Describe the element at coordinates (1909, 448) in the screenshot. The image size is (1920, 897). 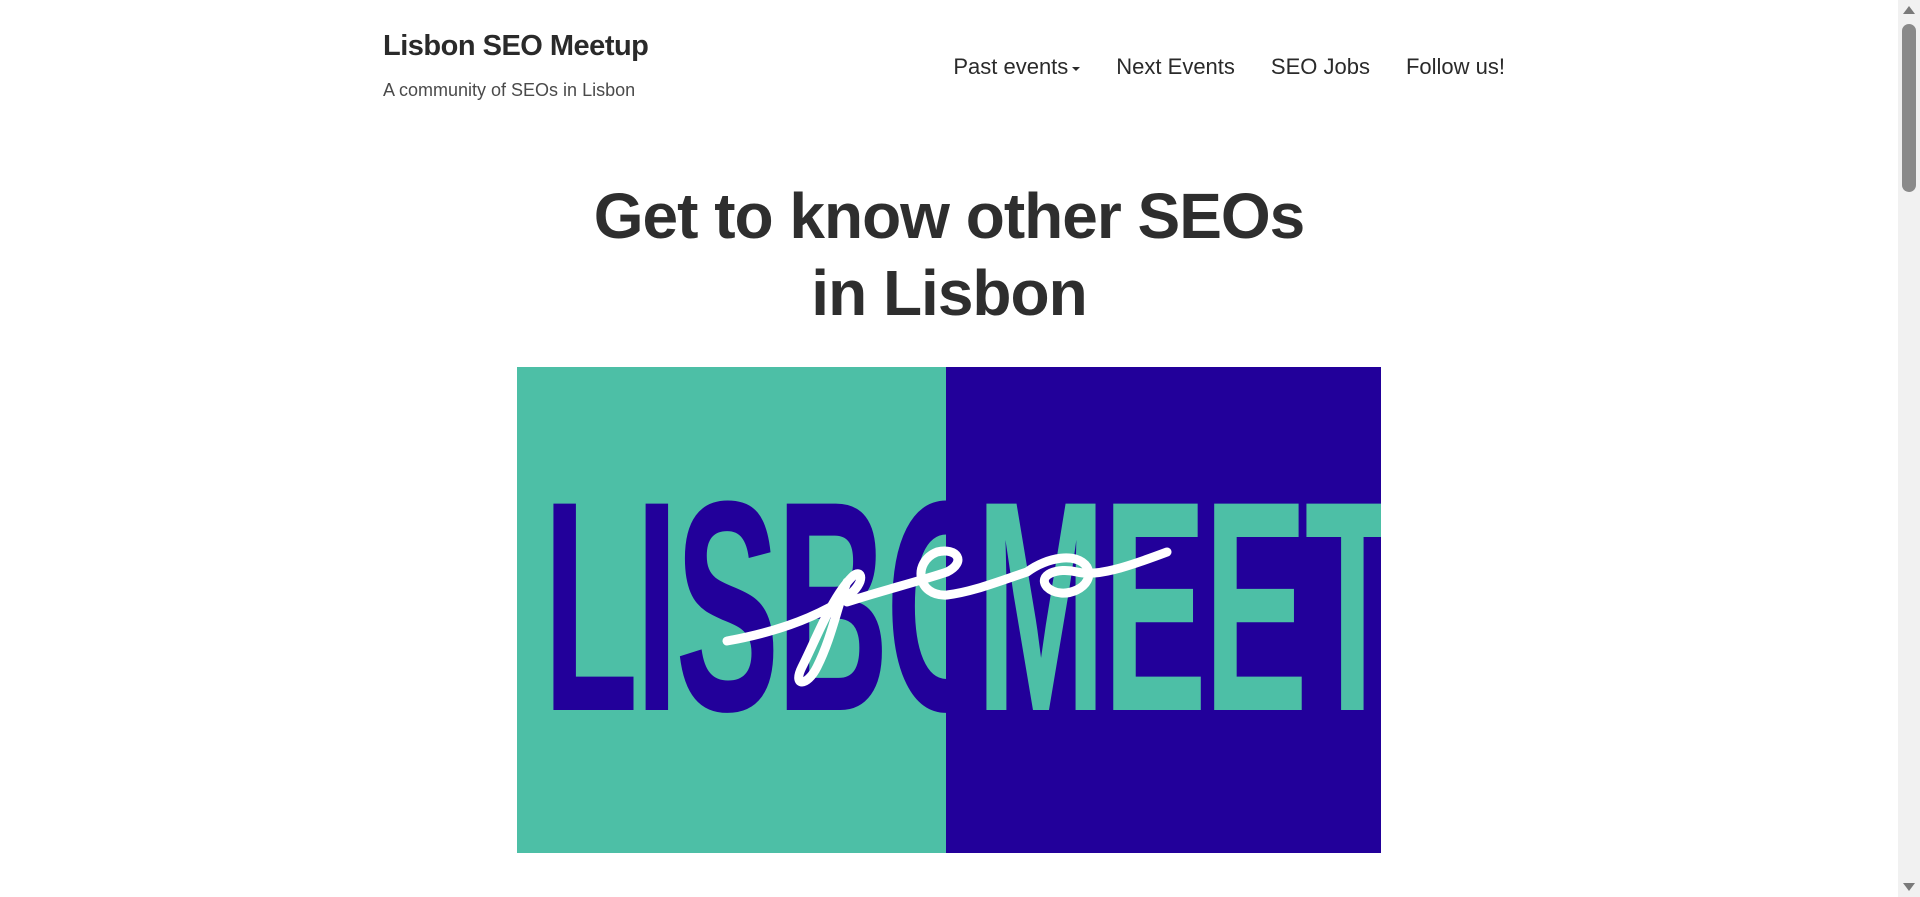
I see `vertical-scrollbar` at that location.